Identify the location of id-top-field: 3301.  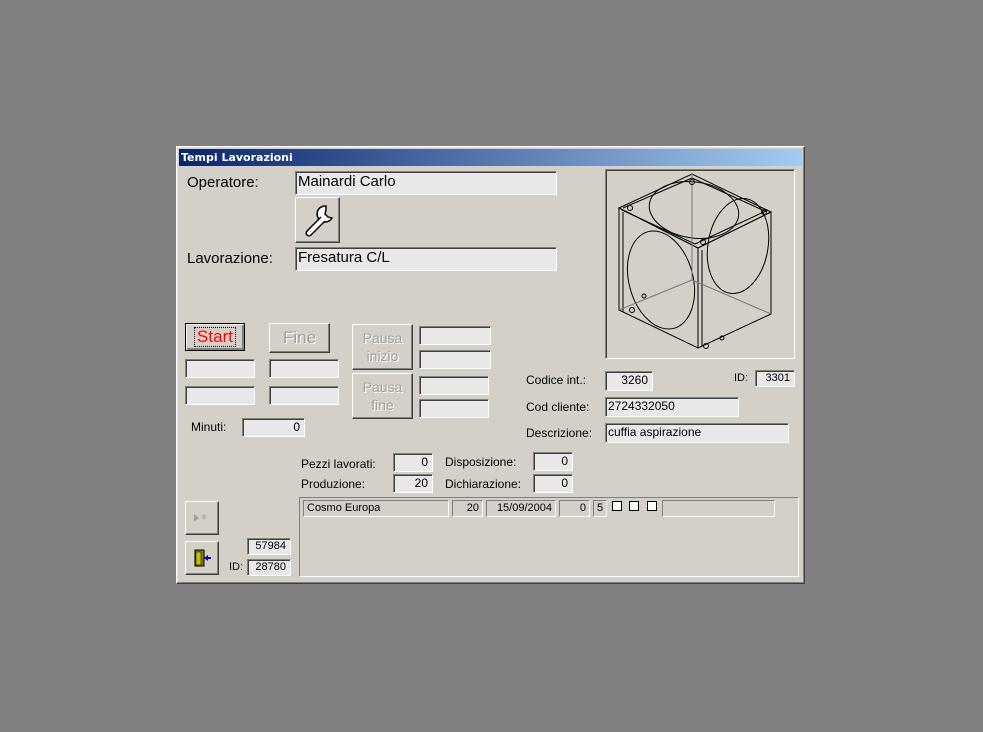
(775, 378).